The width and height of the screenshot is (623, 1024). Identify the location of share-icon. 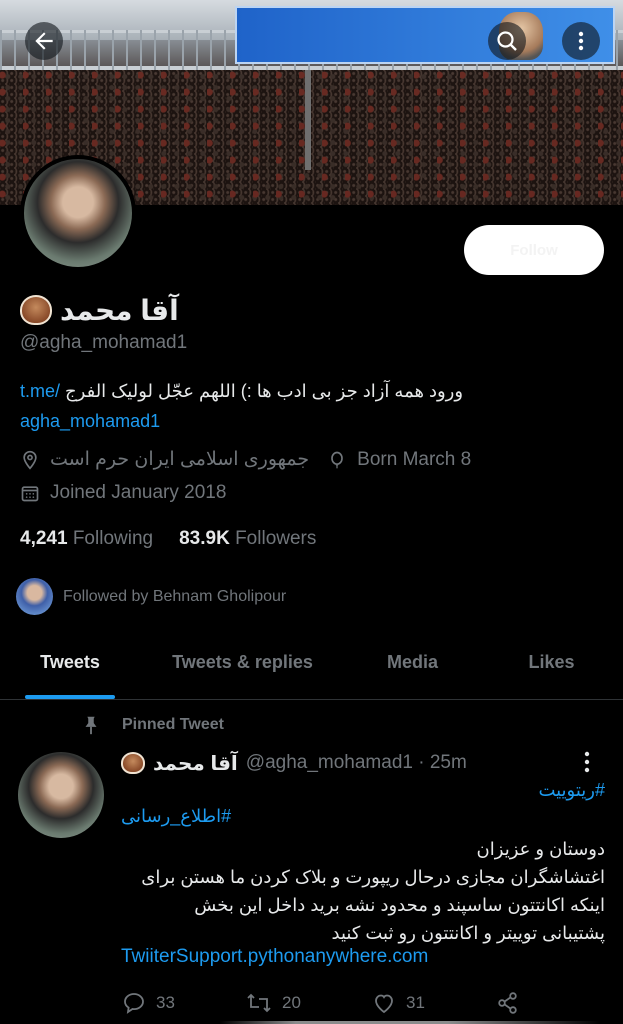
(507, 1003).